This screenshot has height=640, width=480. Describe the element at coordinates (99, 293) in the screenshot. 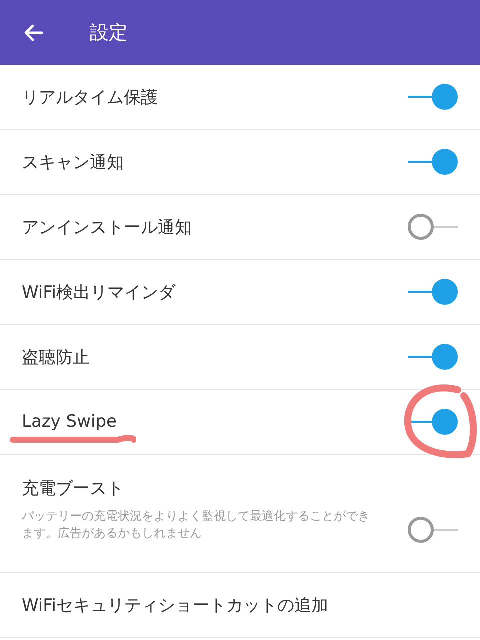

I see `setting-label: WiFi検出リマインダ` at that location.